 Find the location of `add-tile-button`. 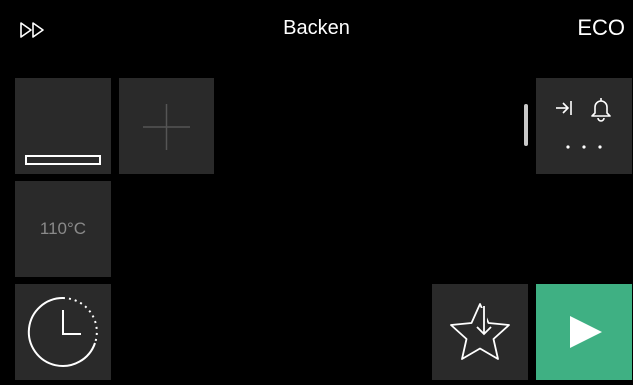

add-tile-button is located at coordinates (166, 126).